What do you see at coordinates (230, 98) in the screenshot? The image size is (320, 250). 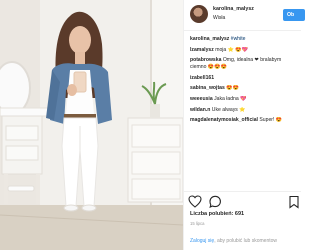 I see `comment-text: Jaka ładna 💖` at bounding box center [230, 98].